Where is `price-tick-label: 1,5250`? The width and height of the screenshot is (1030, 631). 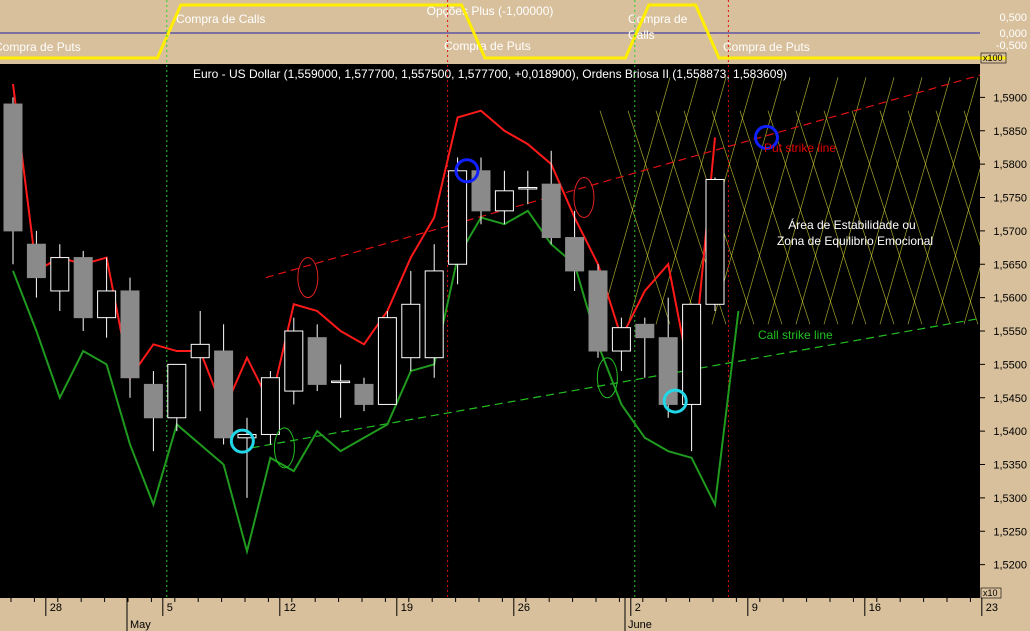 price-tick-label: 1,5250 is located at coordinates (1010, 532).